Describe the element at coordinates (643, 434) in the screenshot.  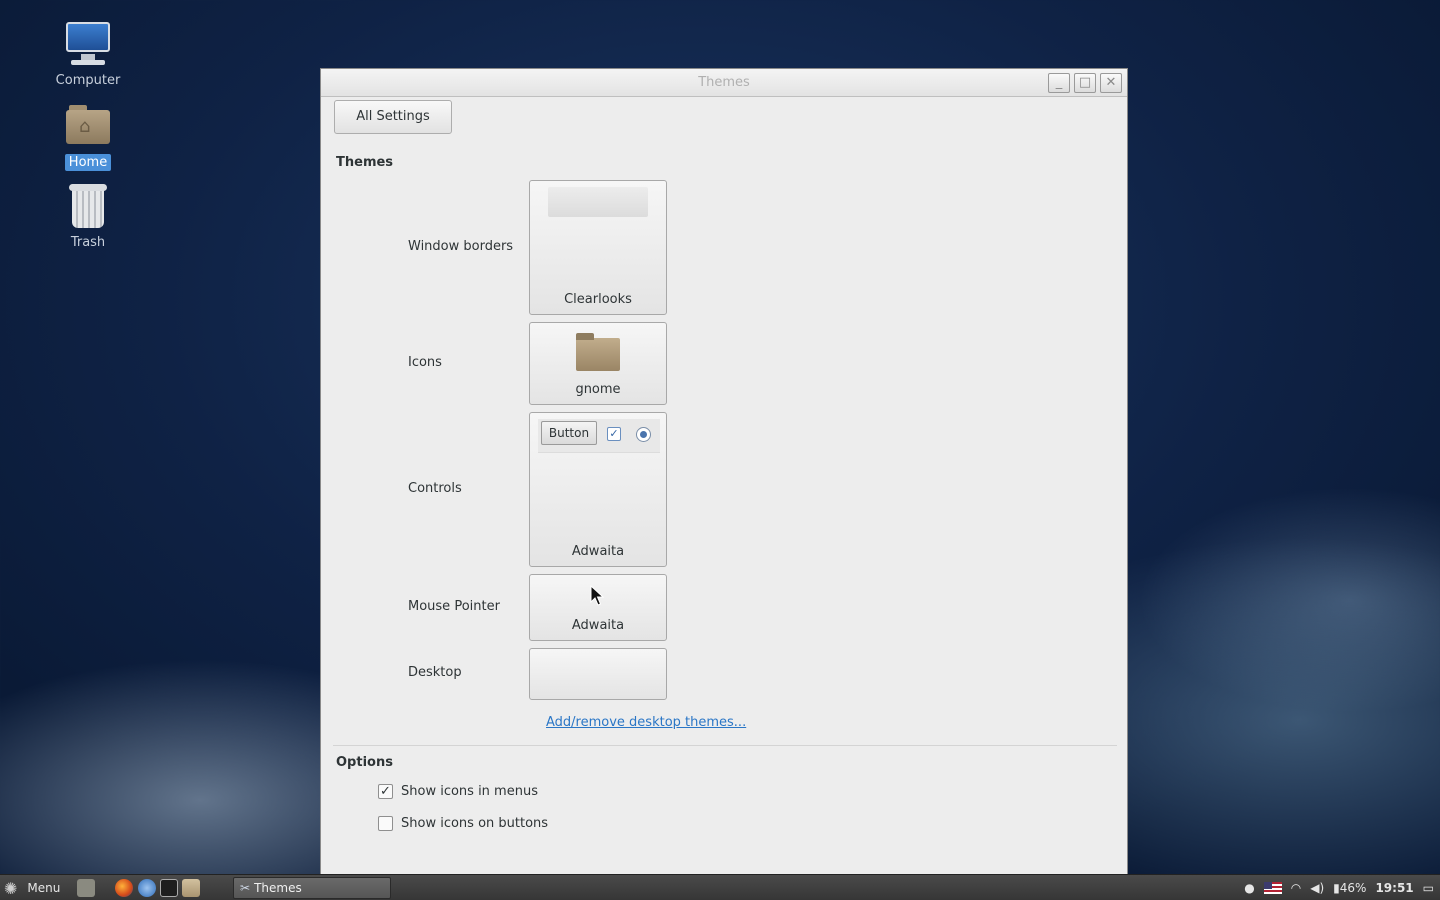
I see `preview-radio-icon` at that location.